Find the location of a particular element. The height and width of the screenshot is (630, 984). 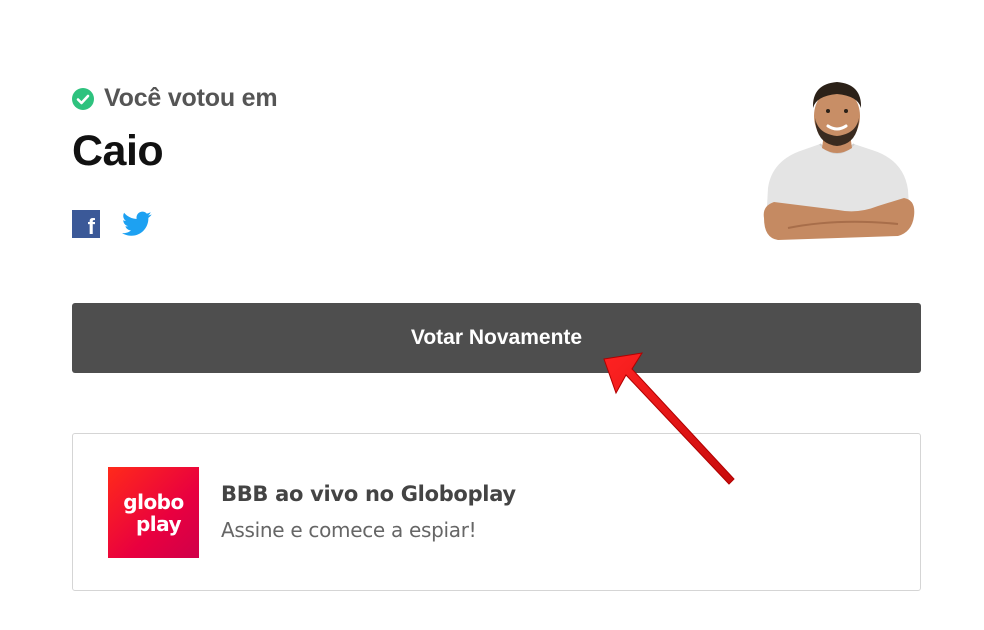

globoplay-logo: globo play is located at coordinates (153, 512).